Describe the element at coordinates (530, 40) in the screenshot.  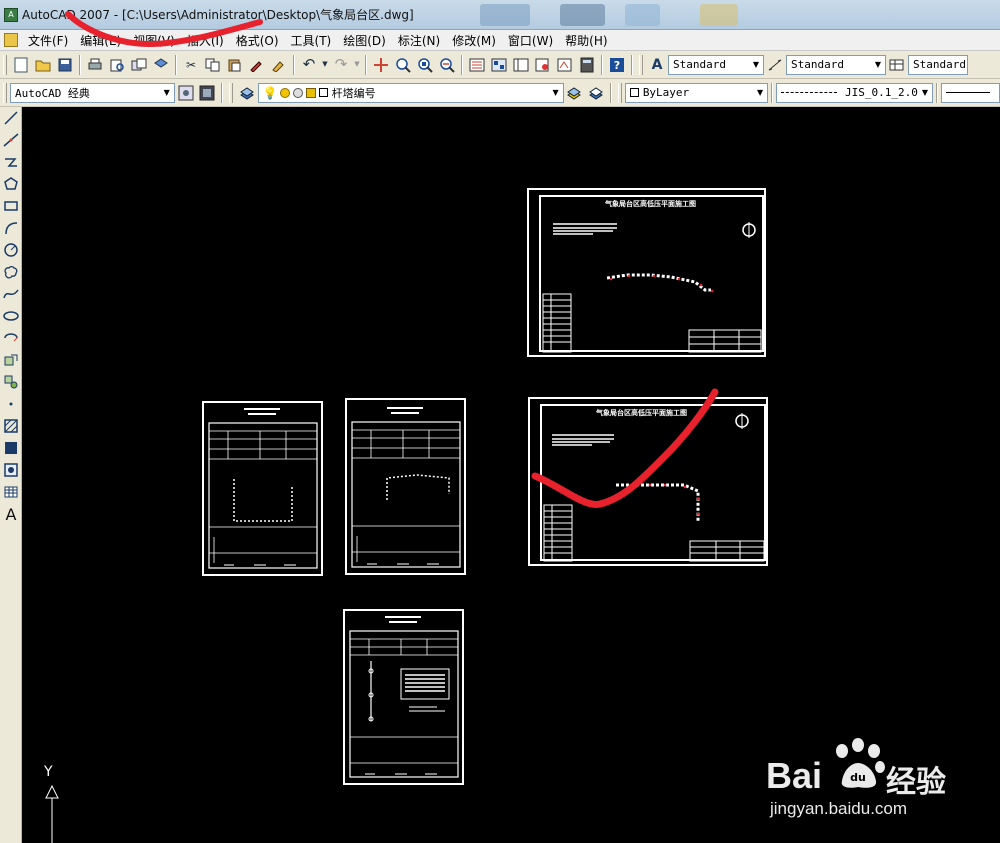
I see `menu-window: 窗口(W)` at that location.